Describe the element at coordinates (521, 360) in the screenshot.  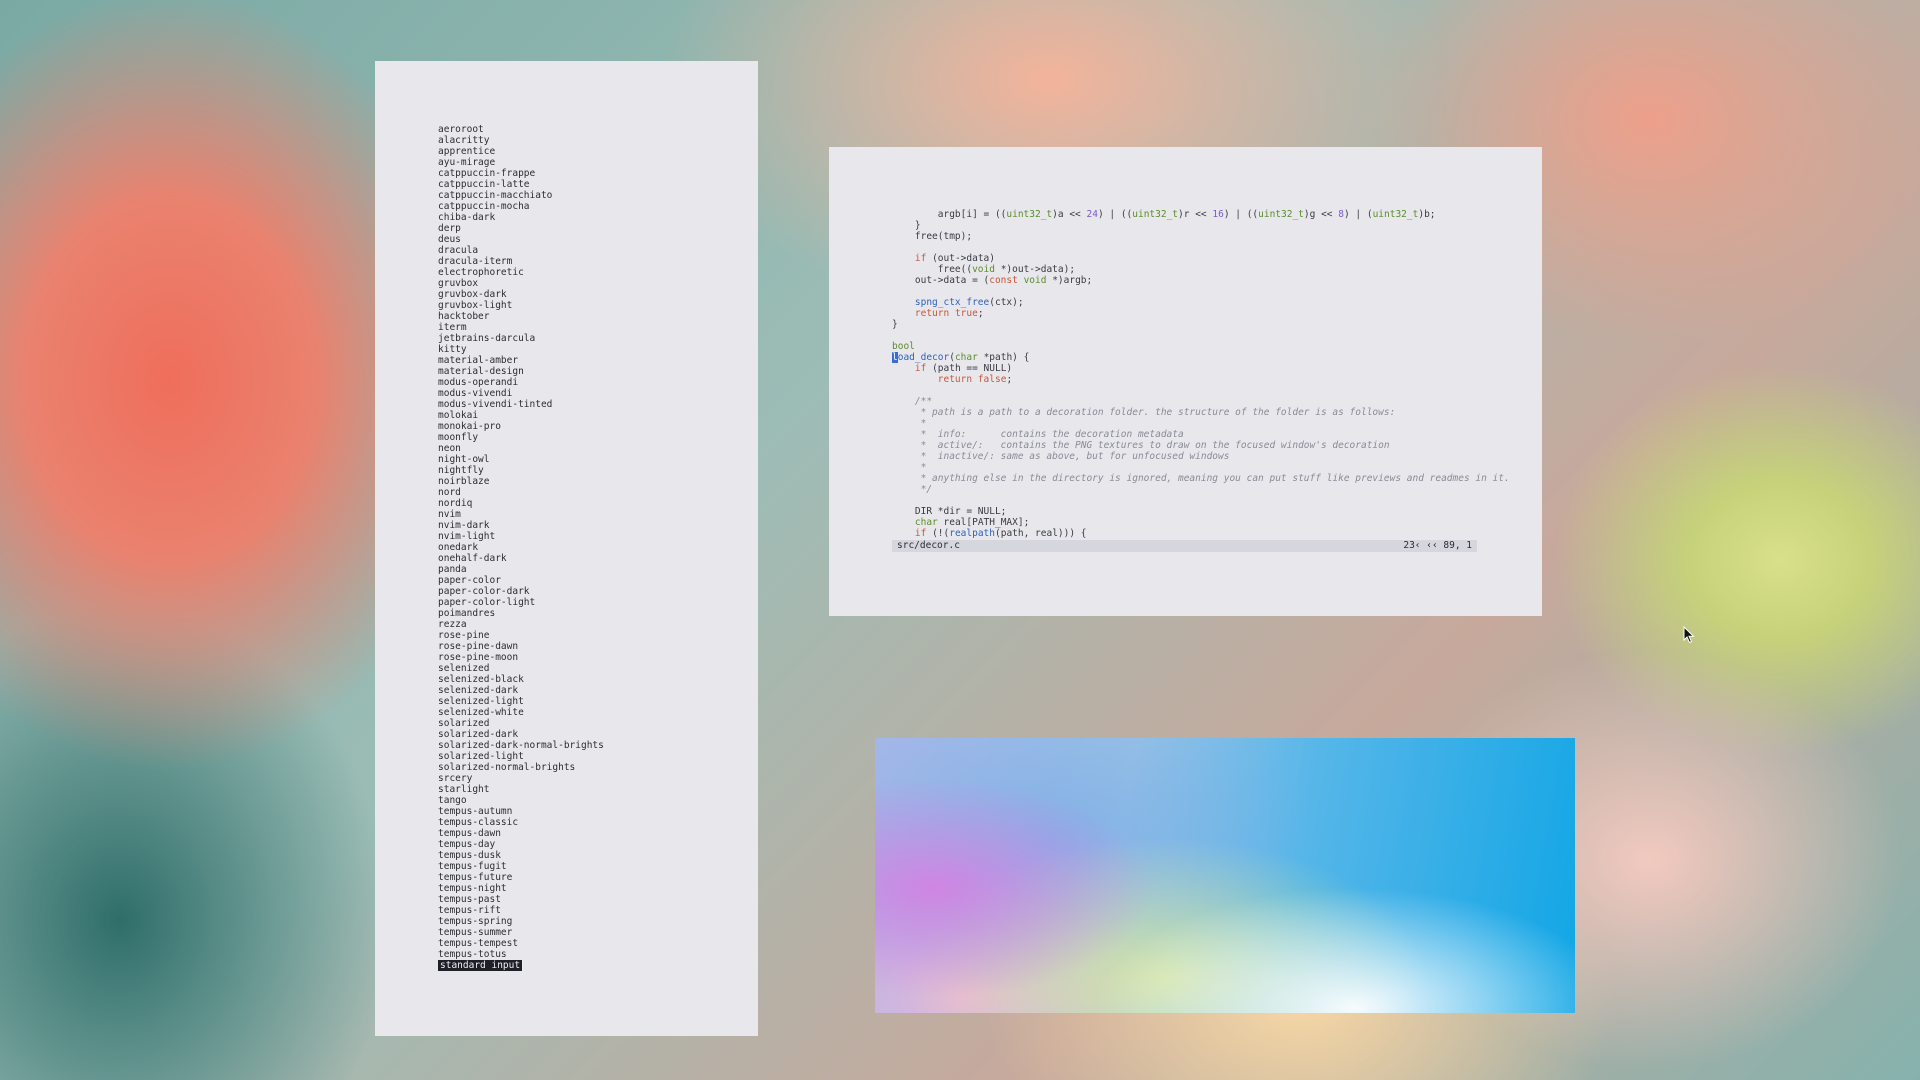
I see `list-item: material-amber` at that location.